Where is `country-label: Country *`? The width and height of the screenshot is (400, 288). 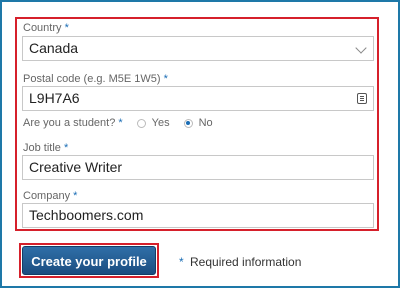 country-label: Country * is located at coordinates (46, 28).